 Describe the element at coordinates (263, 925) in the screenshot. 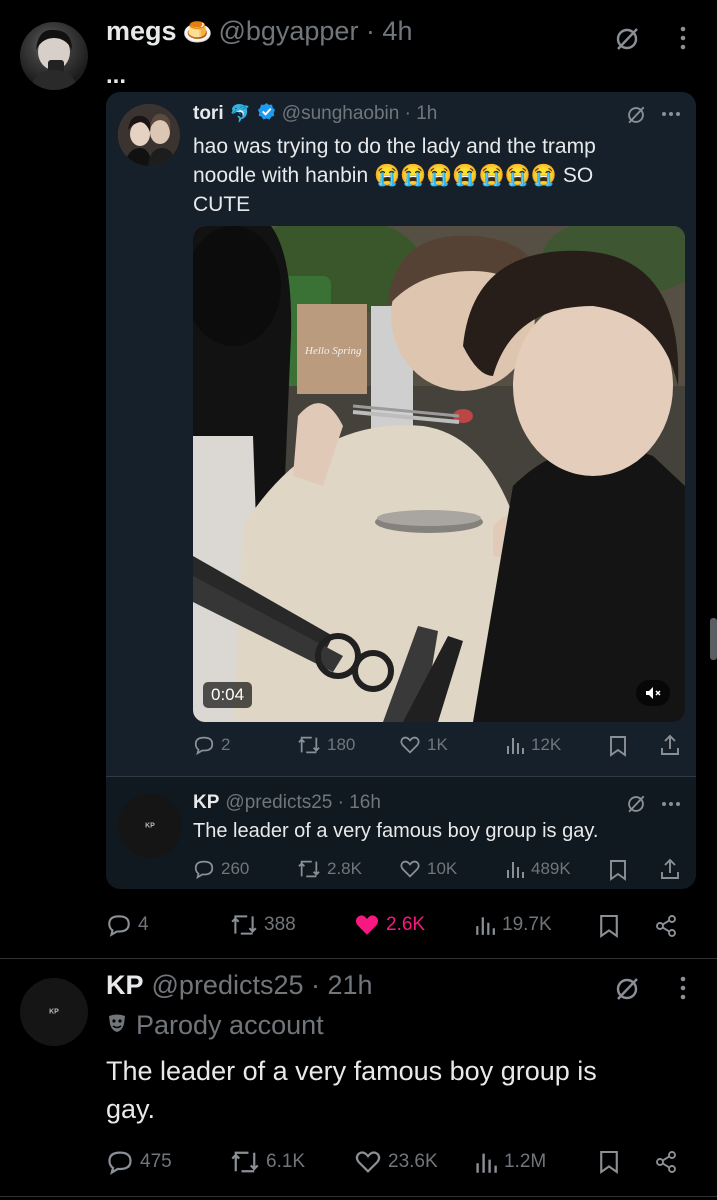

I see `repost-button: 388` at that location.